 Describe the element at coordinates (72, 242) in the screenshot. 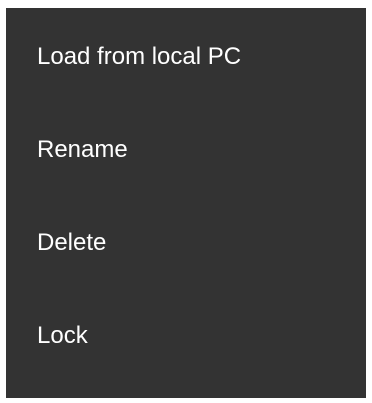

I see `menu-item-label: Delete` at that location.